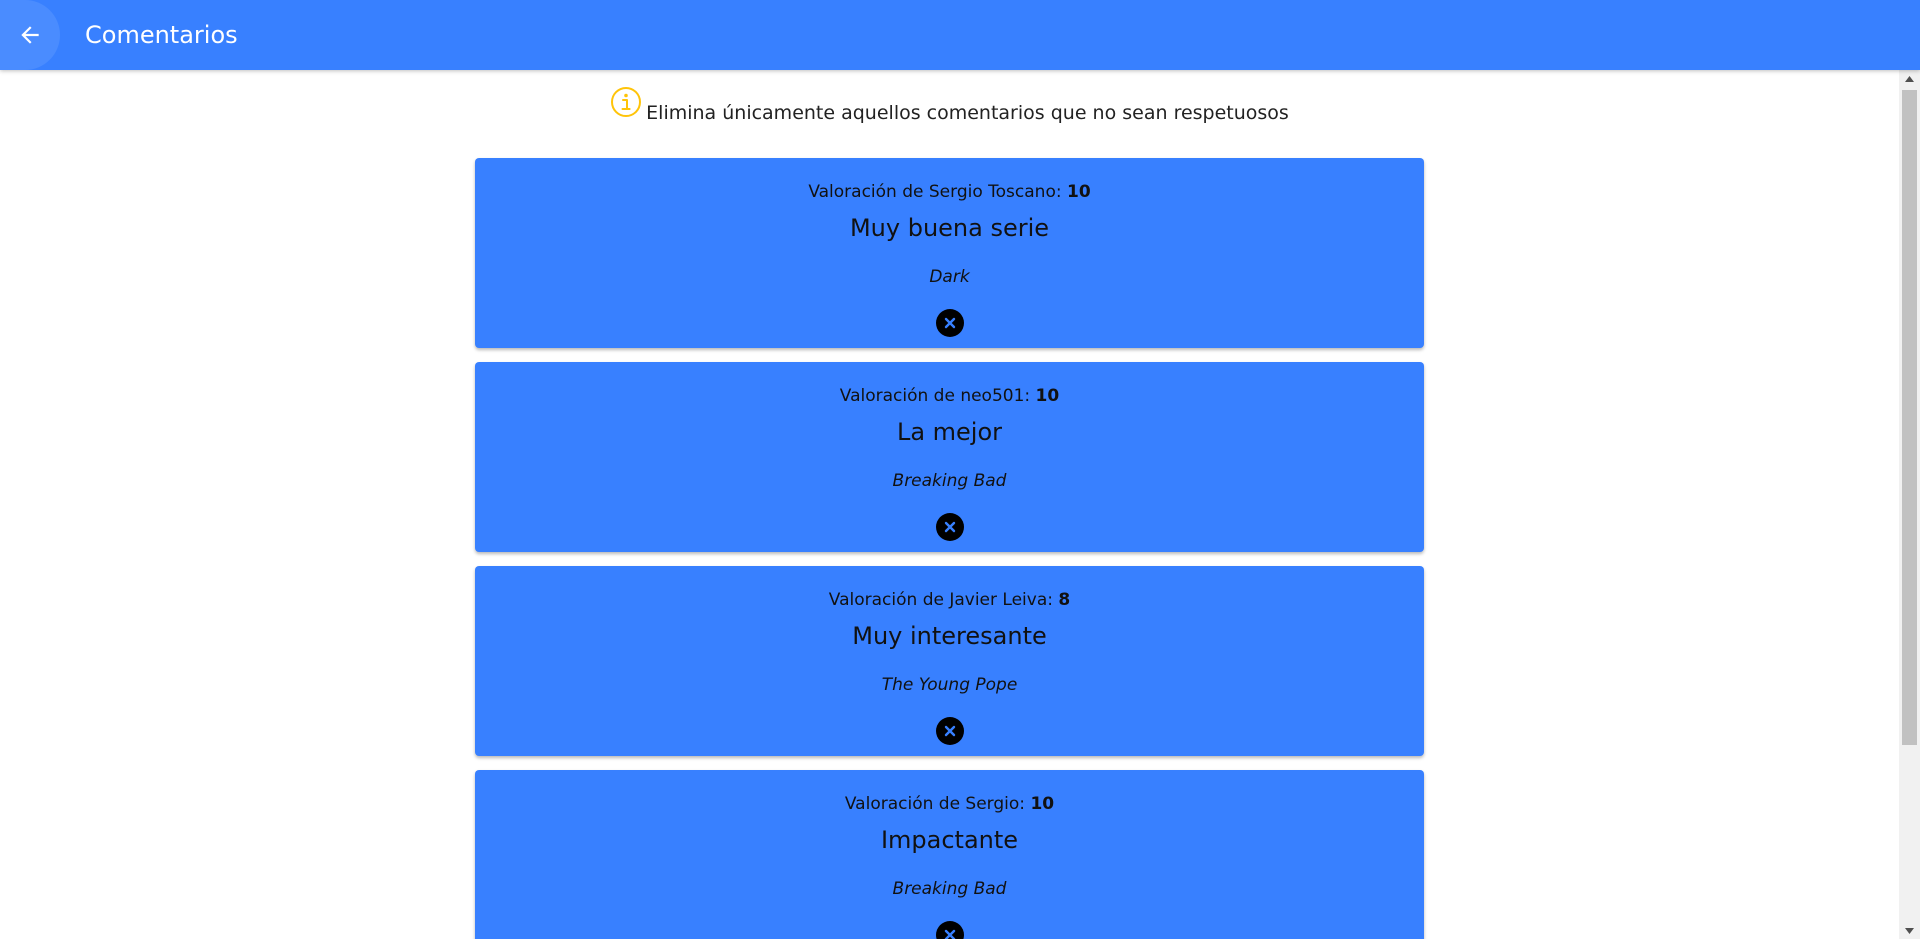 The width and height of the screenshot is (1920, 939). I want to click on comment-rating: Valoración de neo501: 10, so click(949, 396).